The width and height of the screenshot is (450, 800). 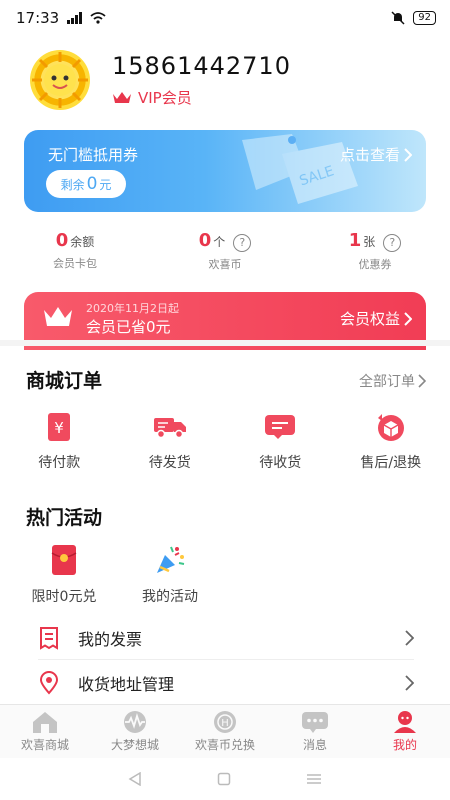 What do you see at coordinates (170, 560) in the screenshot?
I see `party-popper-icon` at bounding box center [170, 560].